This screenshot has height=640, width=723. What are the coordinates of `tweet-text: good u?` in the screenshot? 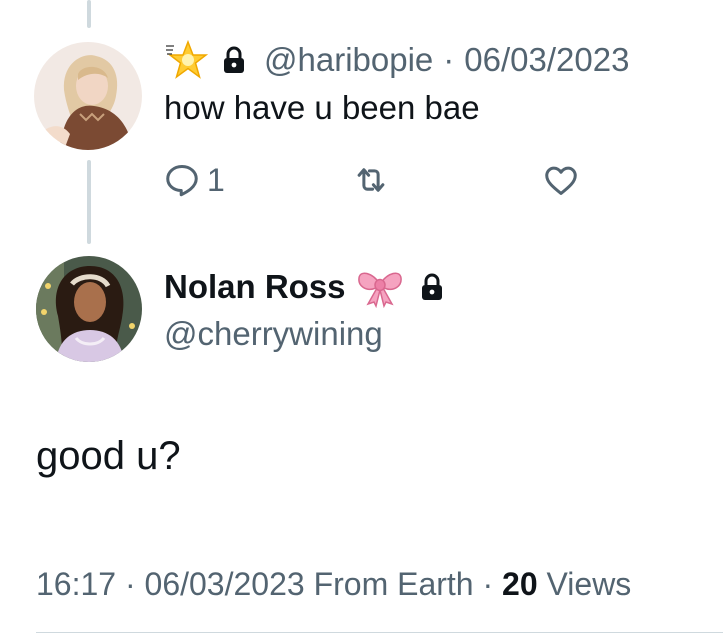 It's located at (108, 456).